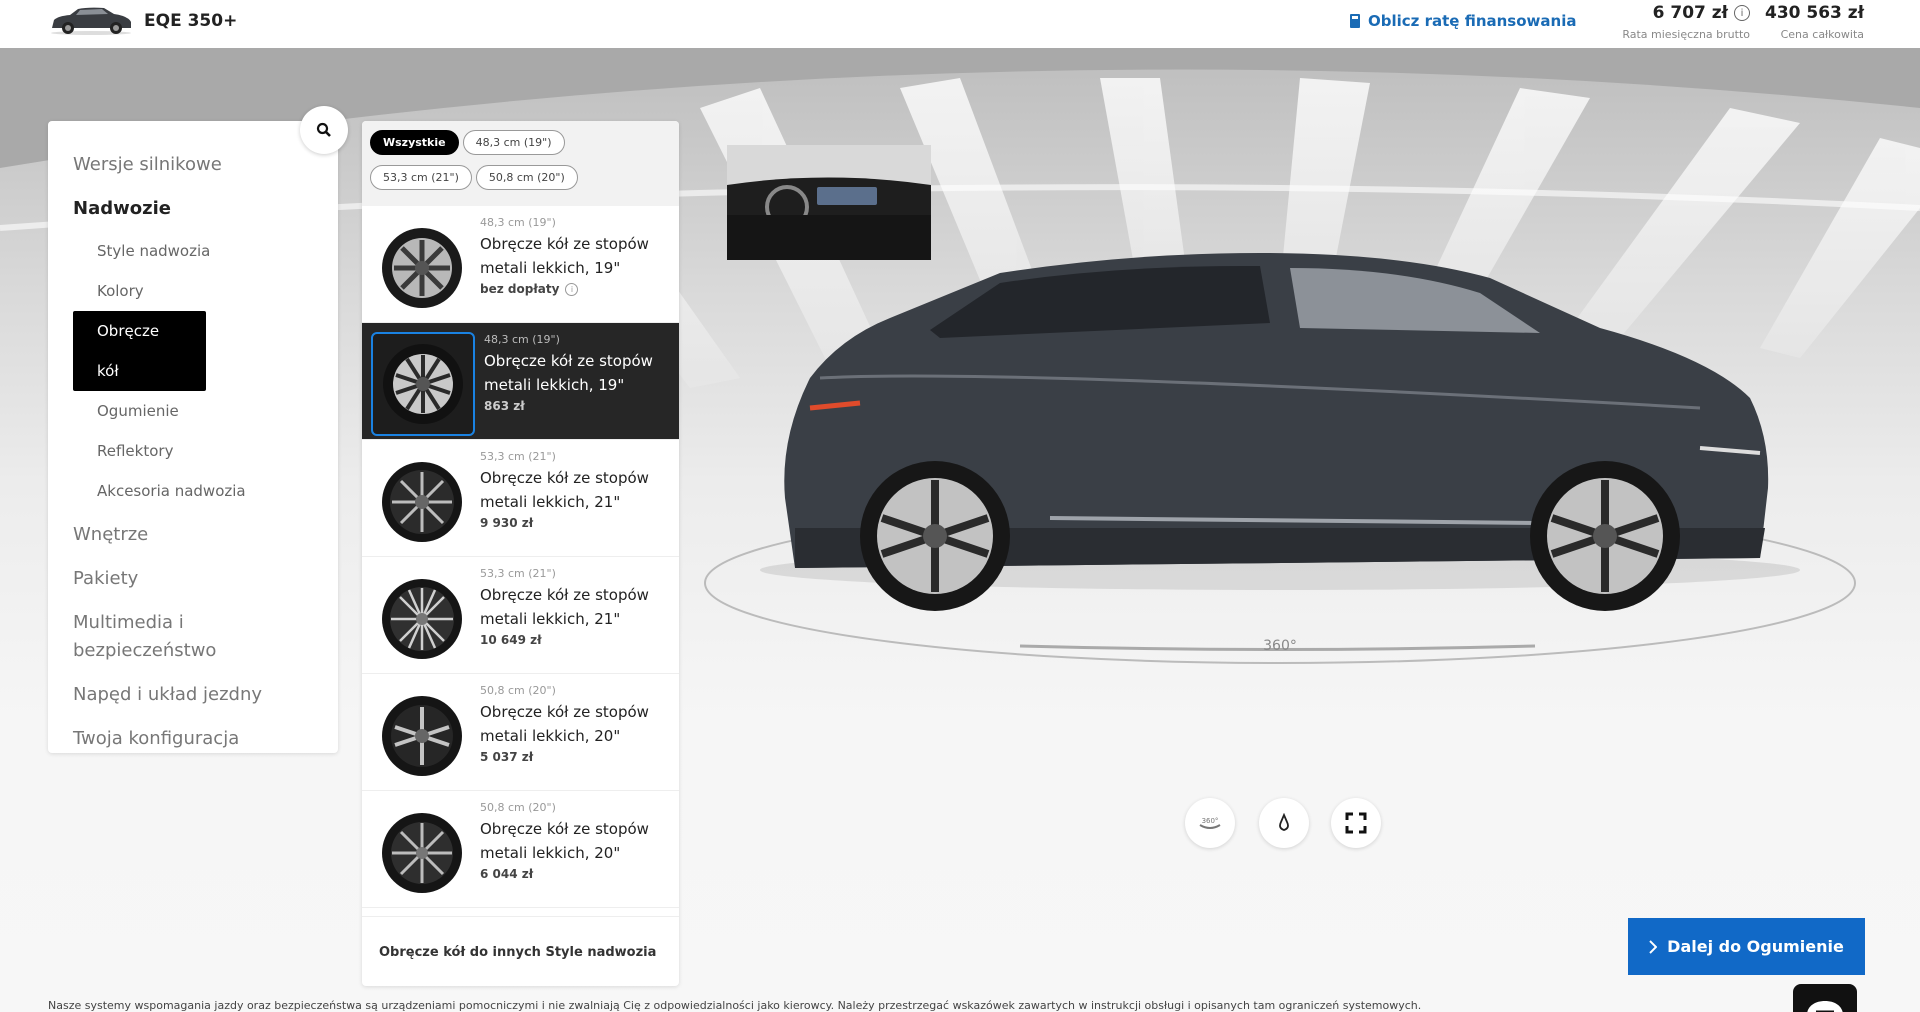  What do you see at coordinates (1280, 646) in the screenshot?
I see `rotate-360-label: 360°` at bounding box center [1280, 646].